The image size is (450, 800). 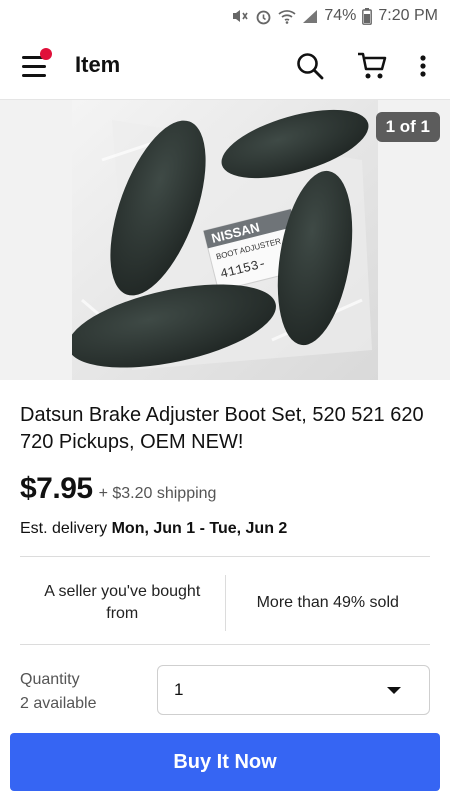 What do you see at coordinates (310, 16) in the screenshot?
I see `signal-icon` at bounding box center [310, 16].